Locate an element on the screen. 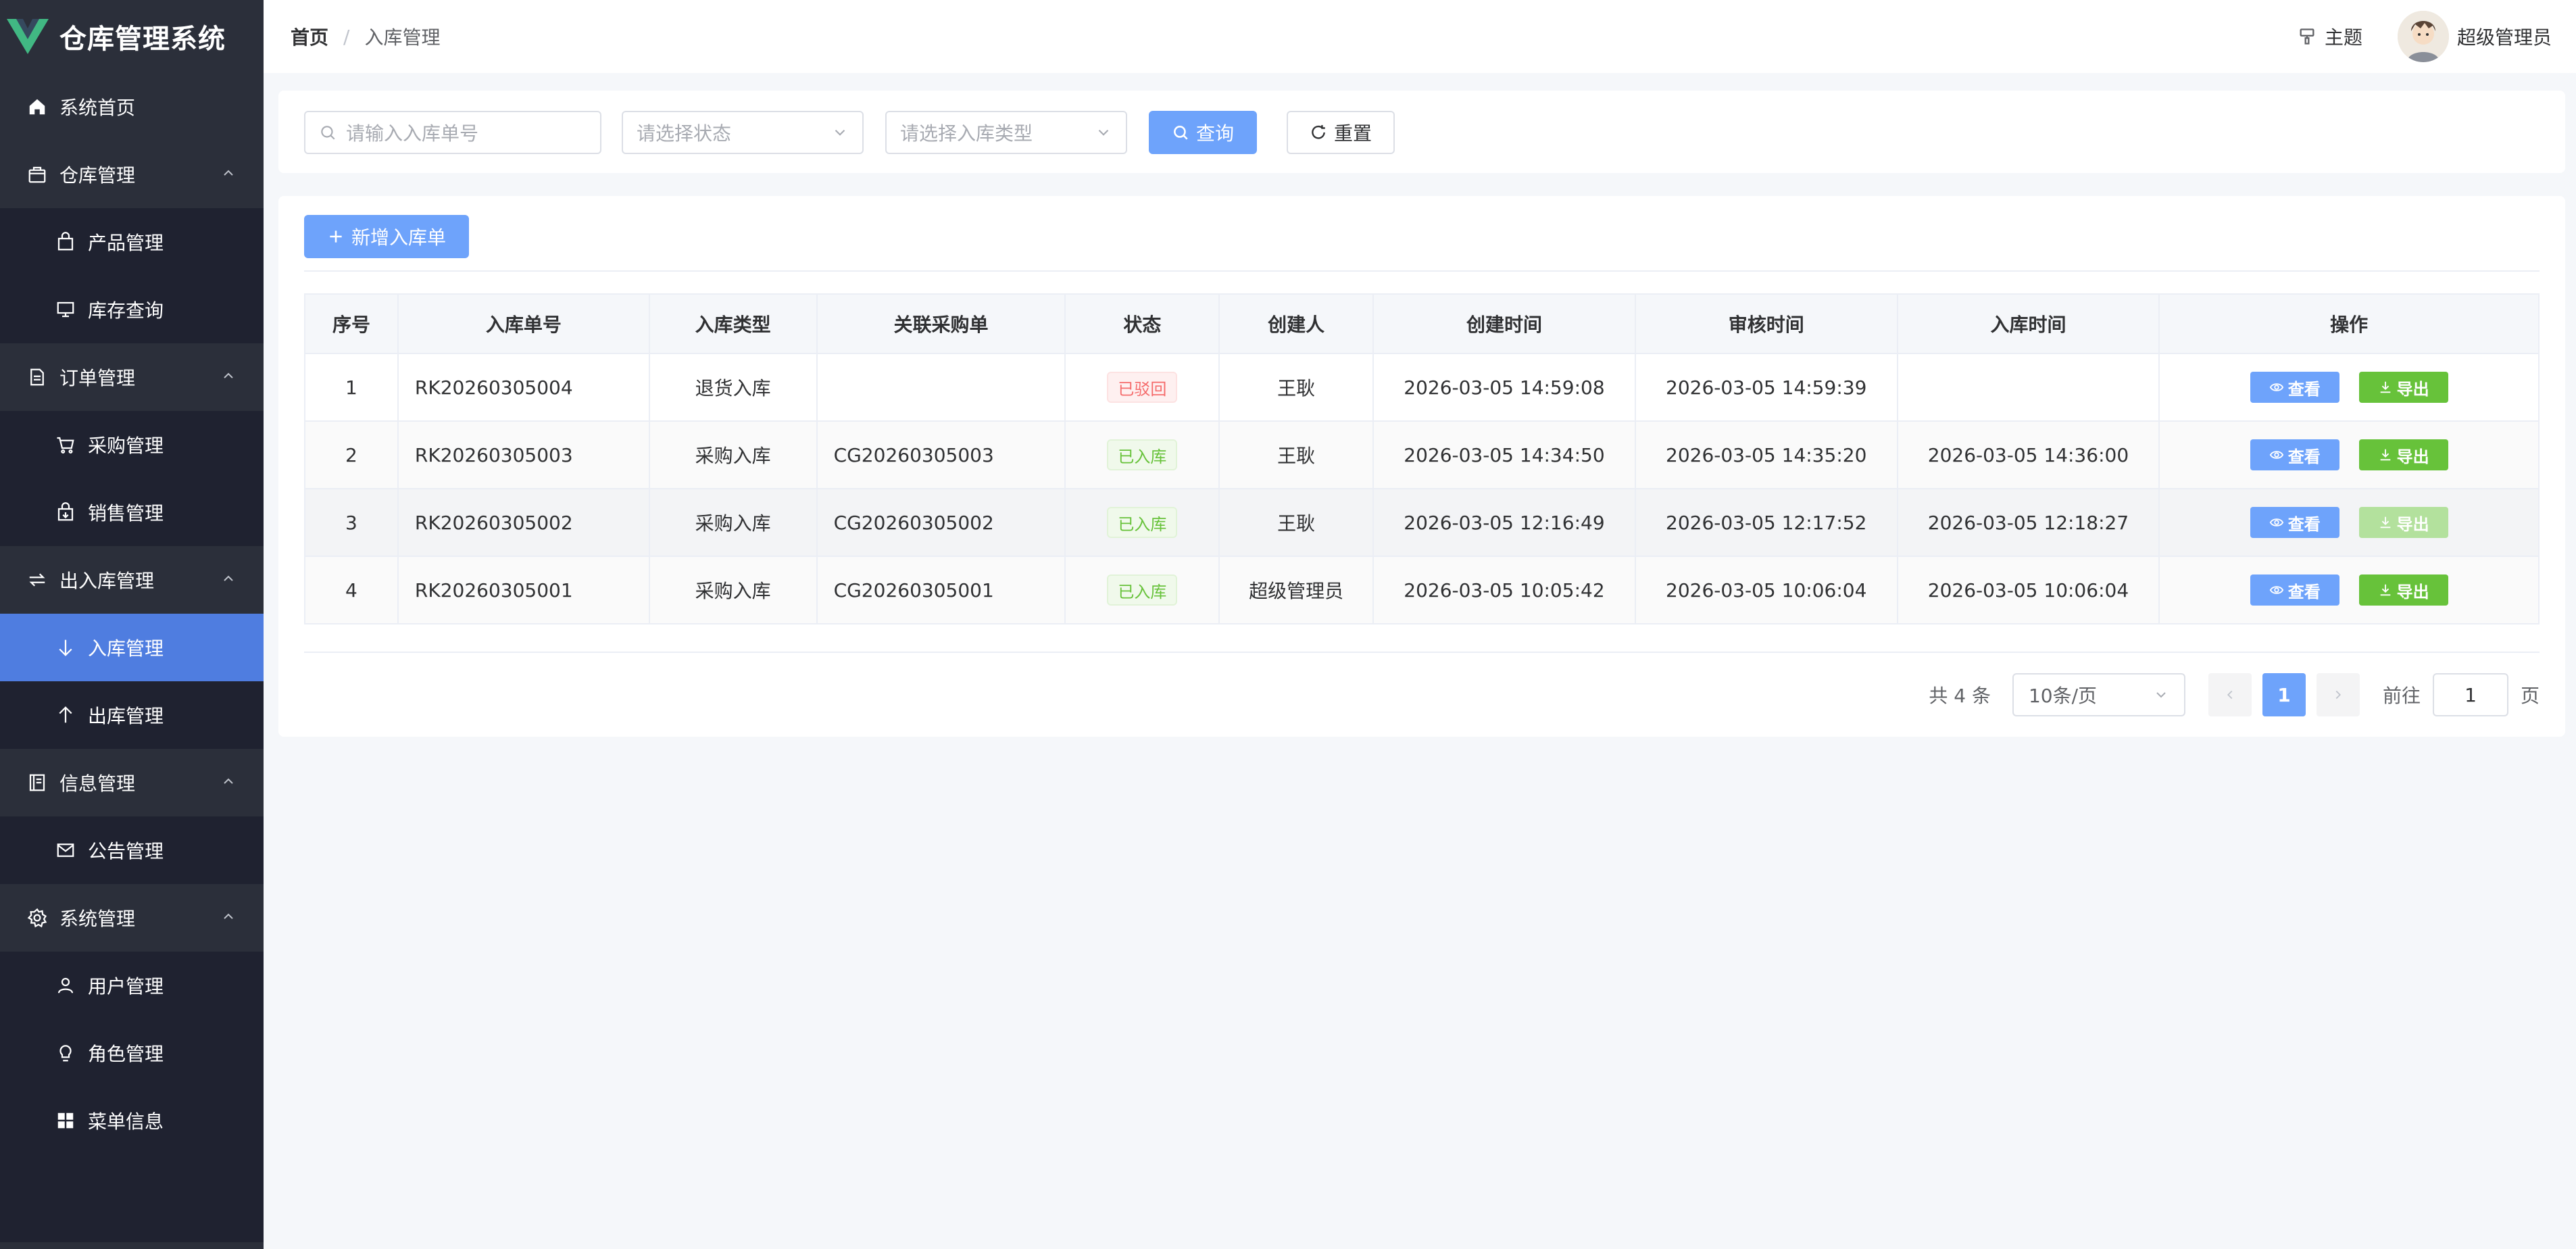 This screenshot has height=1249, width=2576. gear-icon is located at coordinates (38, 917).